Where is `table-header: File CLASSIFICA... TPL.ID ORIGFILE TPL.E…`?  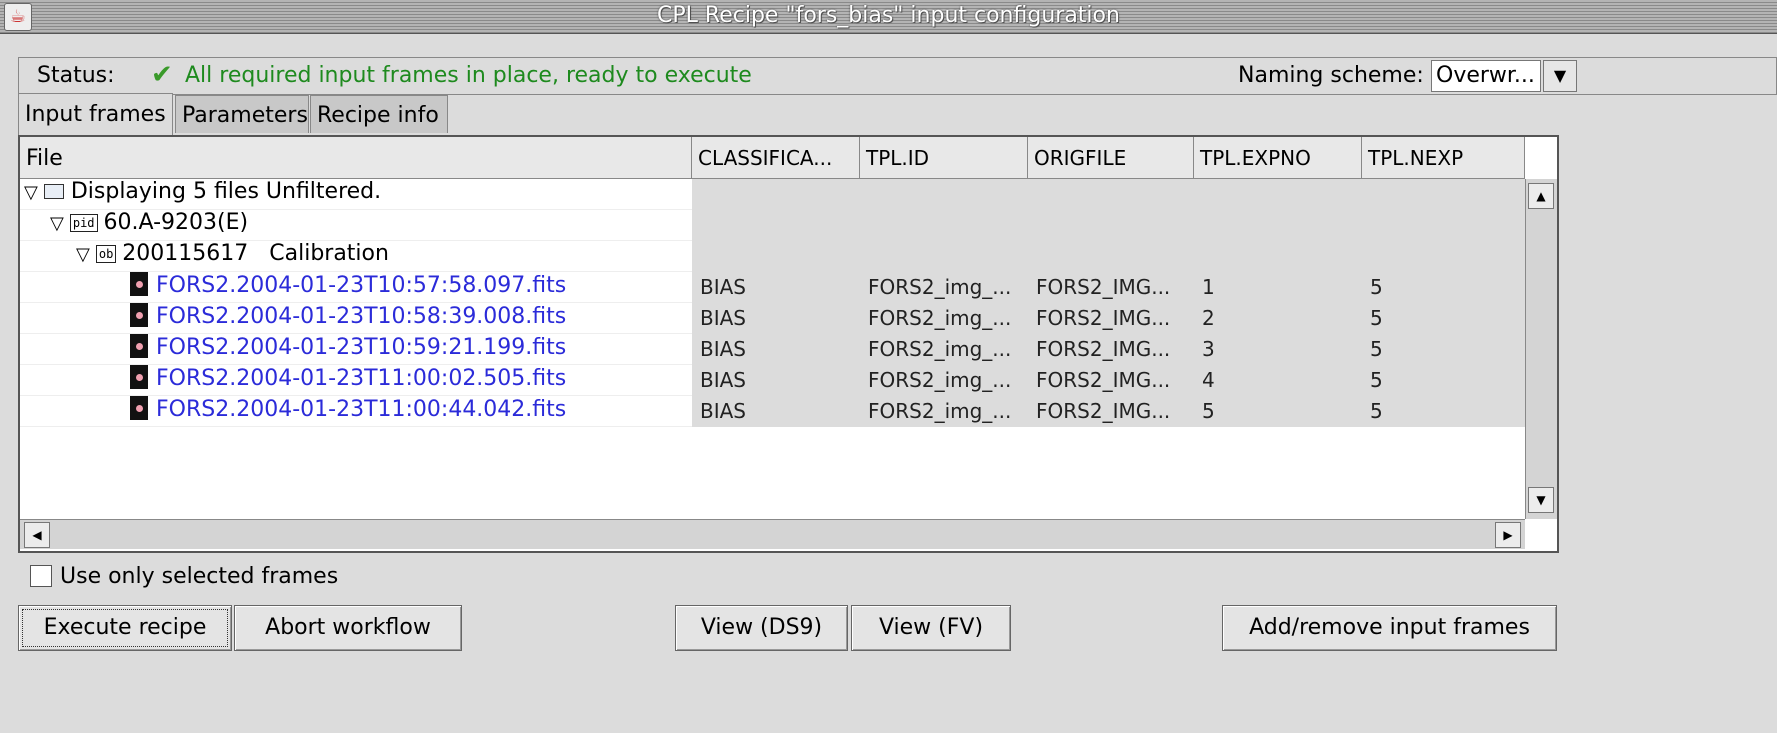
table-header: File CLASSIFICA... TPL.ID ORIGFILE TPL.E… is located at coordinates (772, 158).